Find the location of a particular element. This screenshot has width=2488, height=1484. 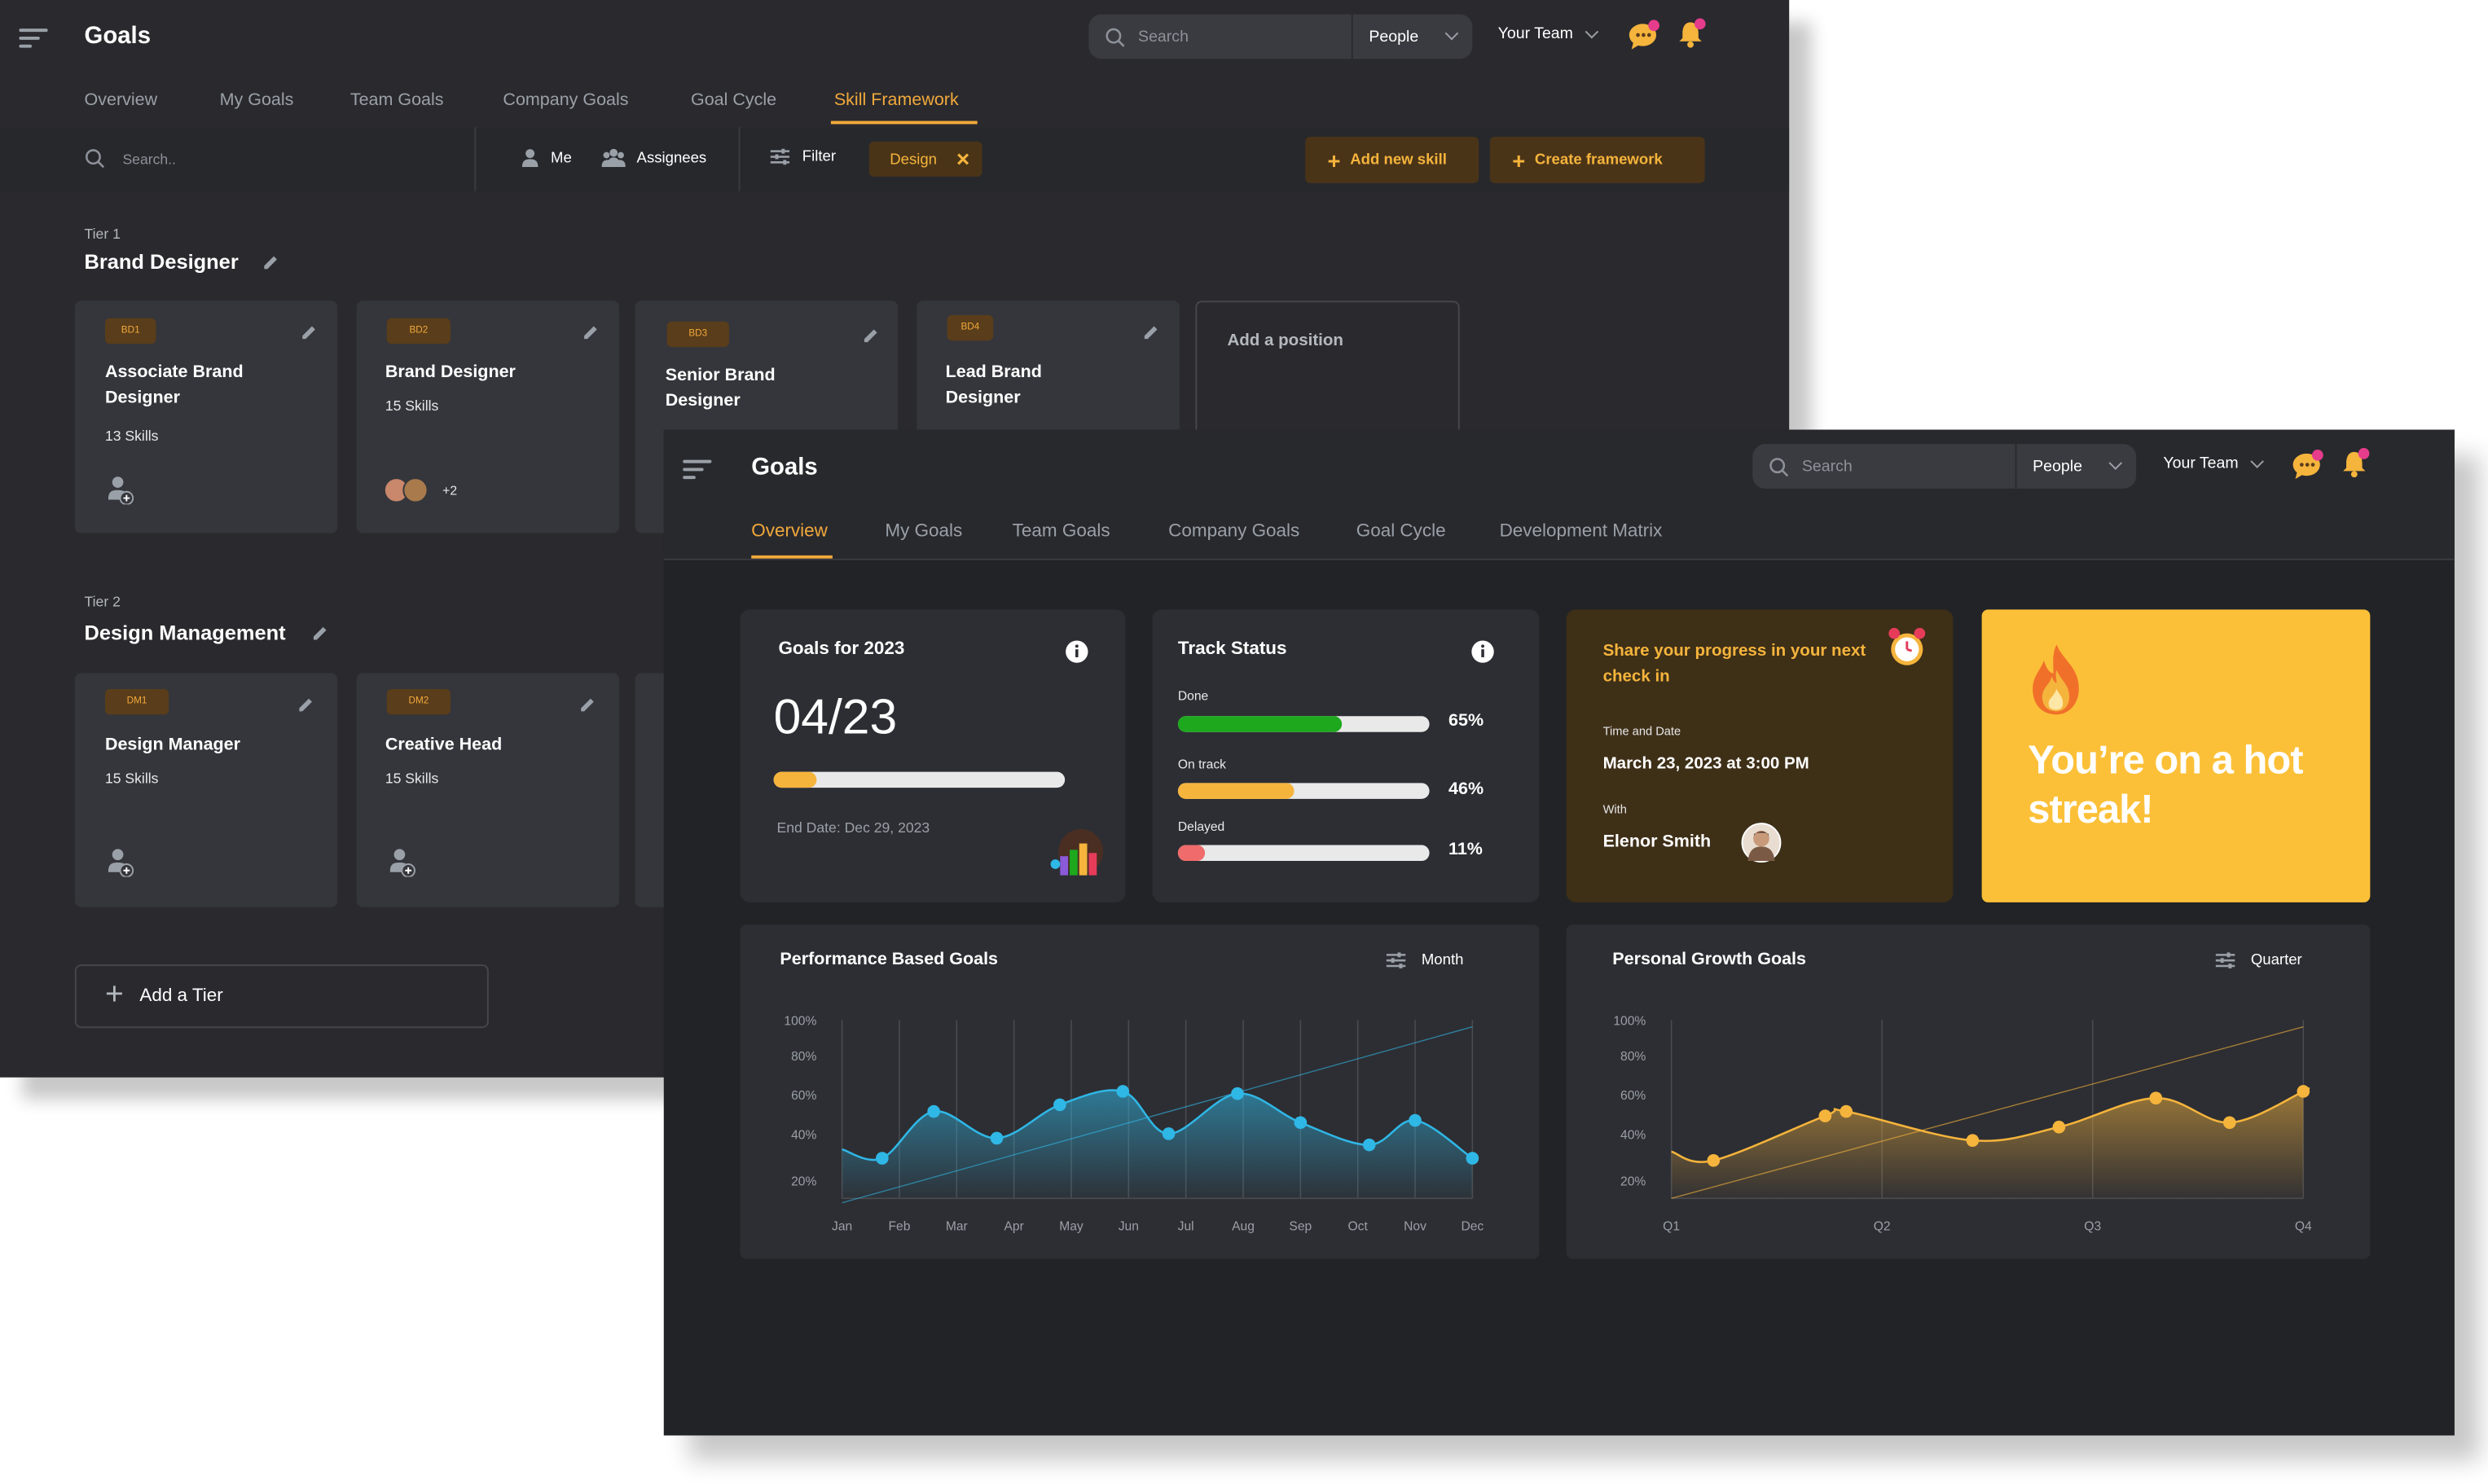

series-area is located at coordinates (1990, 1143).